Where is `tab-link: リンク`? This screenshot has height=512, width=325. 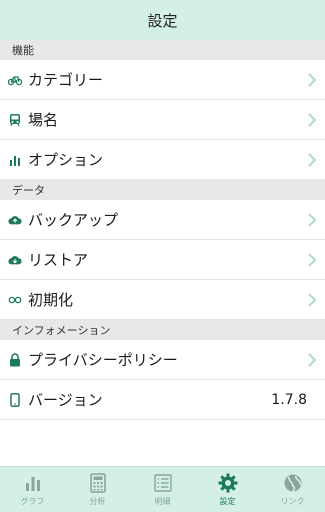 tab-link: リンク is located at coordinates (292, 489).